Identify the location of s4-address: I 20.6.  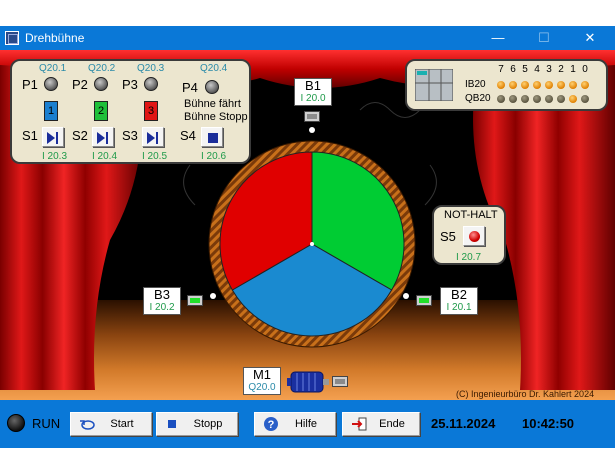
(214, 156).